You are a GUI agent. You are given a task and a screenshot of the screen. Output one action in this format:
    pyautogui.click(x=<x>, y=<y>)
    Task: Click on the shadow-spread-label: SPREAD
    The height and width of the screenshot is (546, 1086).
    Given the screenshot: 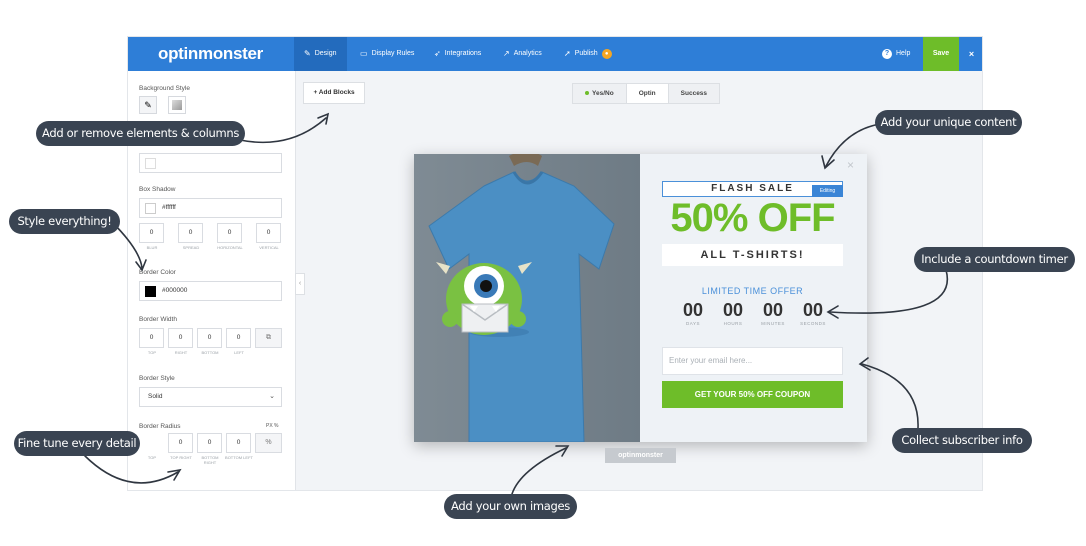 What is the action you would take?
    pyautogui.click(x=191, y=247)
    